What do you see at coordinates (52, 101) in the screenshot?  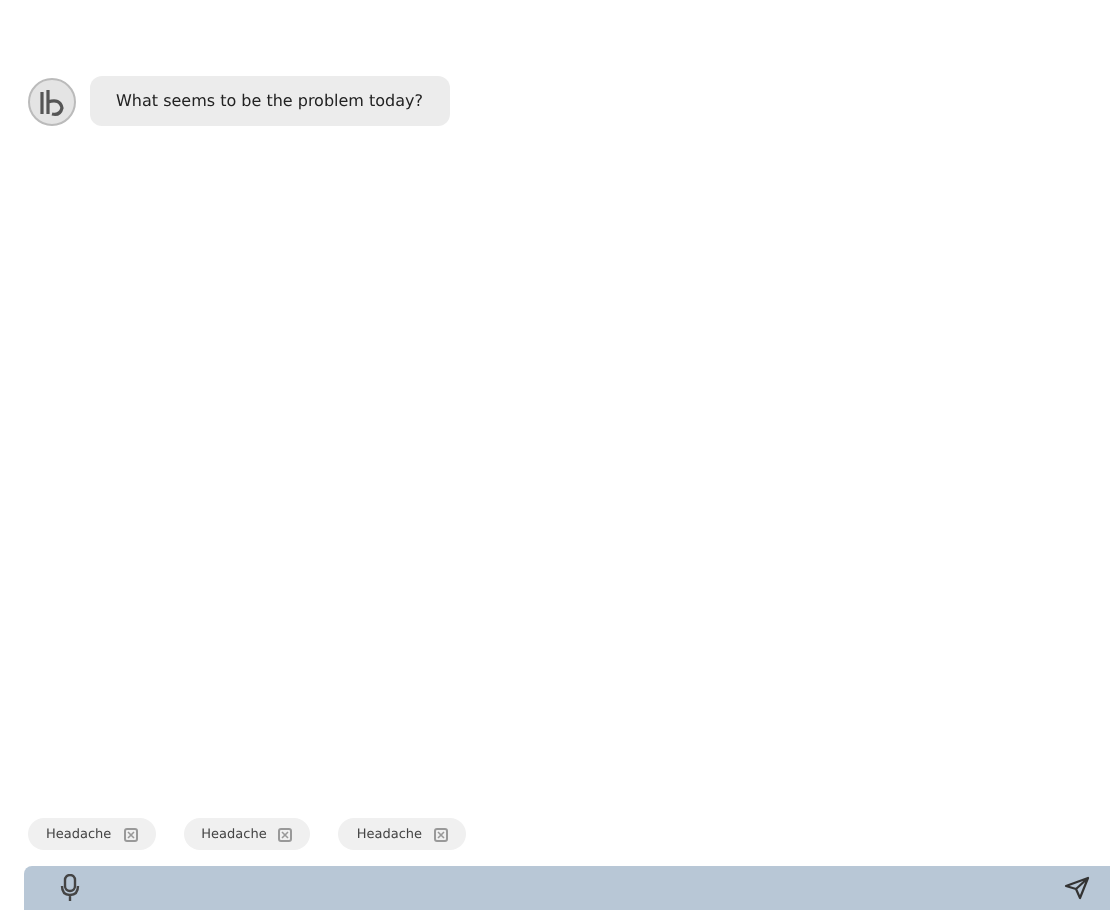 I see `avatar-icon` at bounding box center [52, 101].